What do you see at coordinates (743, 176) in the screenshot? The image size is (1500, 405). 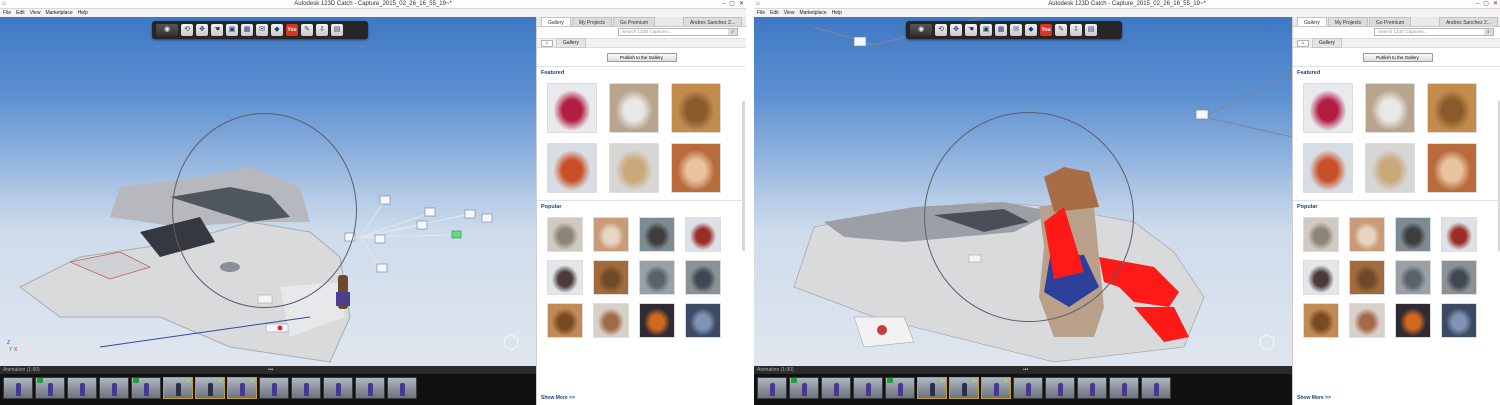 I see `vertical-scrollbar` at bounding box center [743, 176].